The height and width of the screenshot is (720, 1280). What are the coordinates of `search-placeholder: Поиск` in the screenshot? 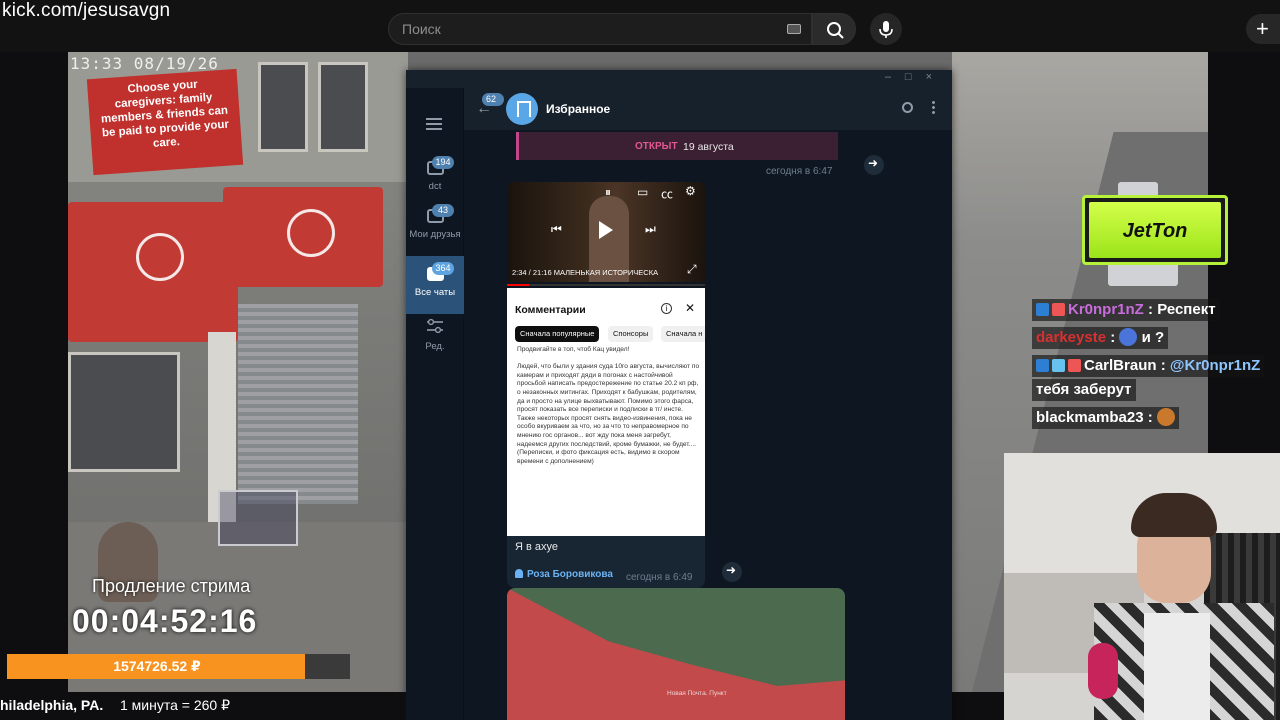 It's located at (421, 29).